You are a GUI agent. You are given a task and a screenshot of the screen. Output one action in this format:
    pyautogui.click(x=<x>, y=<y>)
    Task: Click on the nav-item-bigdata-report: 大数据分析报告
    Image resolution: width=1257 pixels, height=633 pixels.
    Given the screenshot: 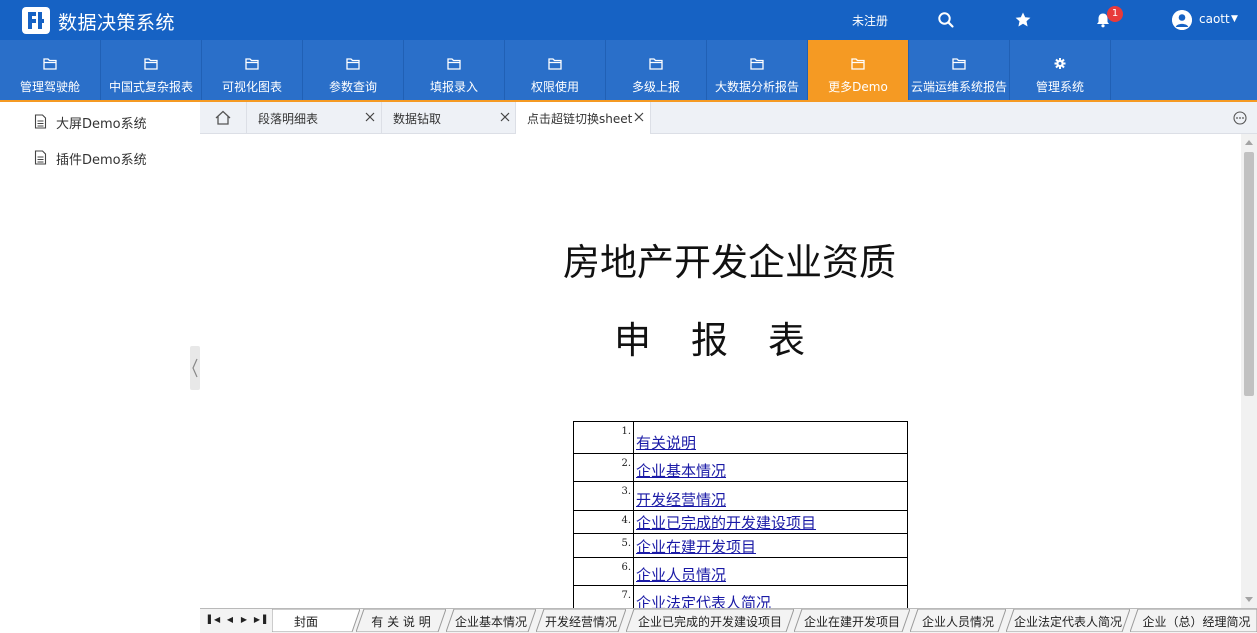 What is the action you would take?
    pyautogui.click(x=757, y=70)
    